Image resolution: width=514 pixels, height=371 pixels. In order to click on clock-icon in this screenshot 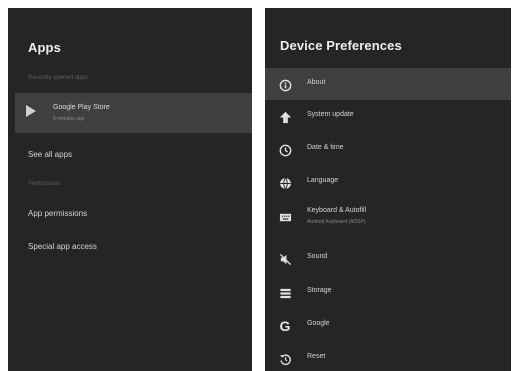, I will do `click(285, 150)`.